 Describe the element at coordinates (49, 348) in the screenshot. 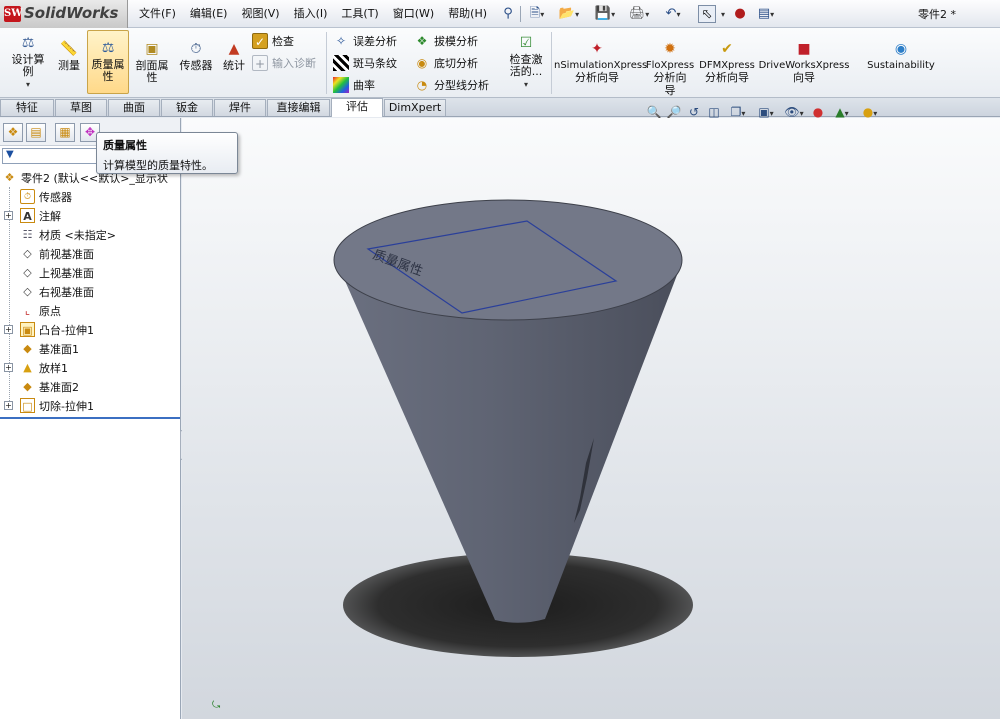

I see `tree-item-plane1: ◆ 基准面1` at that location.